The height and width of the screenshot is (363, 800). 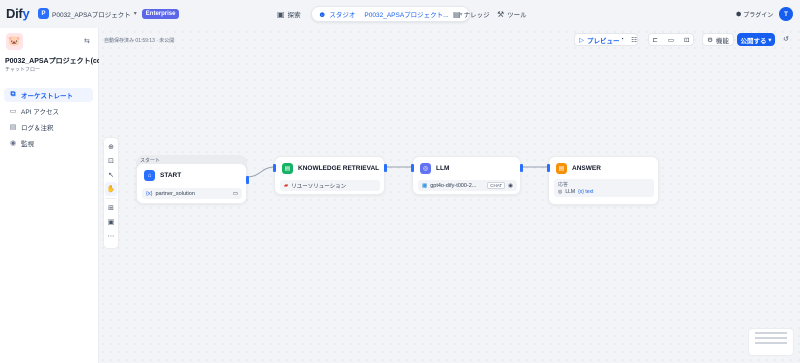 I want to click on chevron-down-icon: ▾, so click(x=135, y=14).